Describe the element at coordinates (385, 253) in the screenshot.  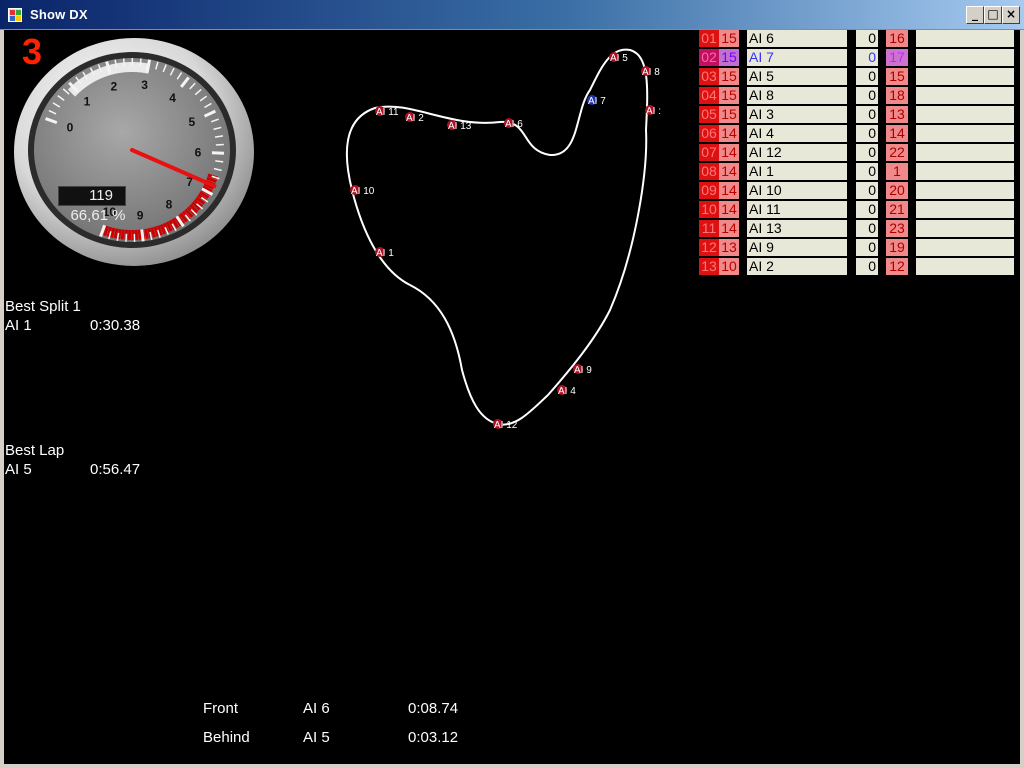
I see `car-marker-label: AI 1` at that location.